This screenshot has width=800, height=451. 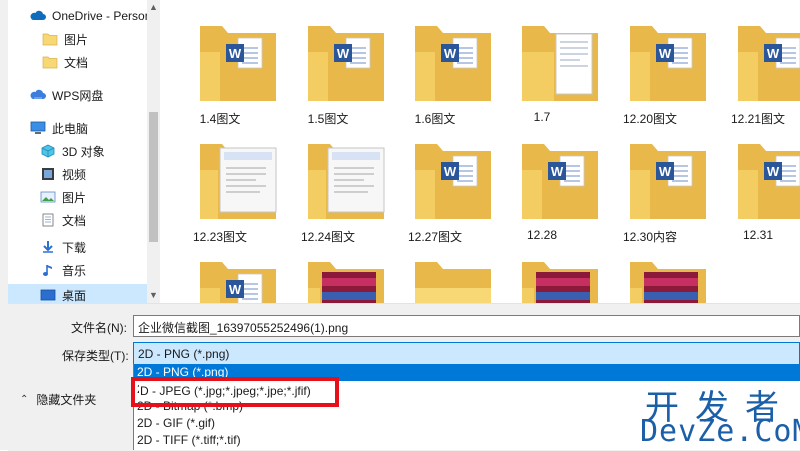 I want to click on file-item: W, so click(x=223, y=275).